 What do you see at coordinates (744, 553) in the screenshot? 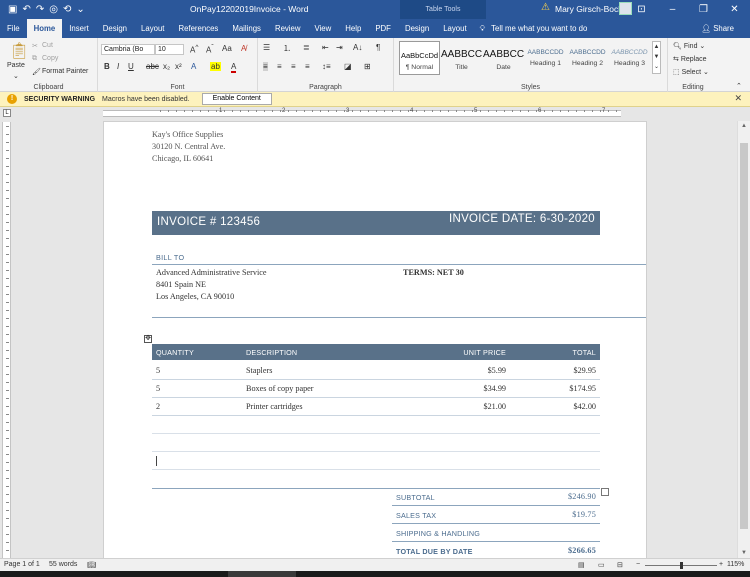
I see `scroll-down-icon: ▼` at bounding box center [744, 553].